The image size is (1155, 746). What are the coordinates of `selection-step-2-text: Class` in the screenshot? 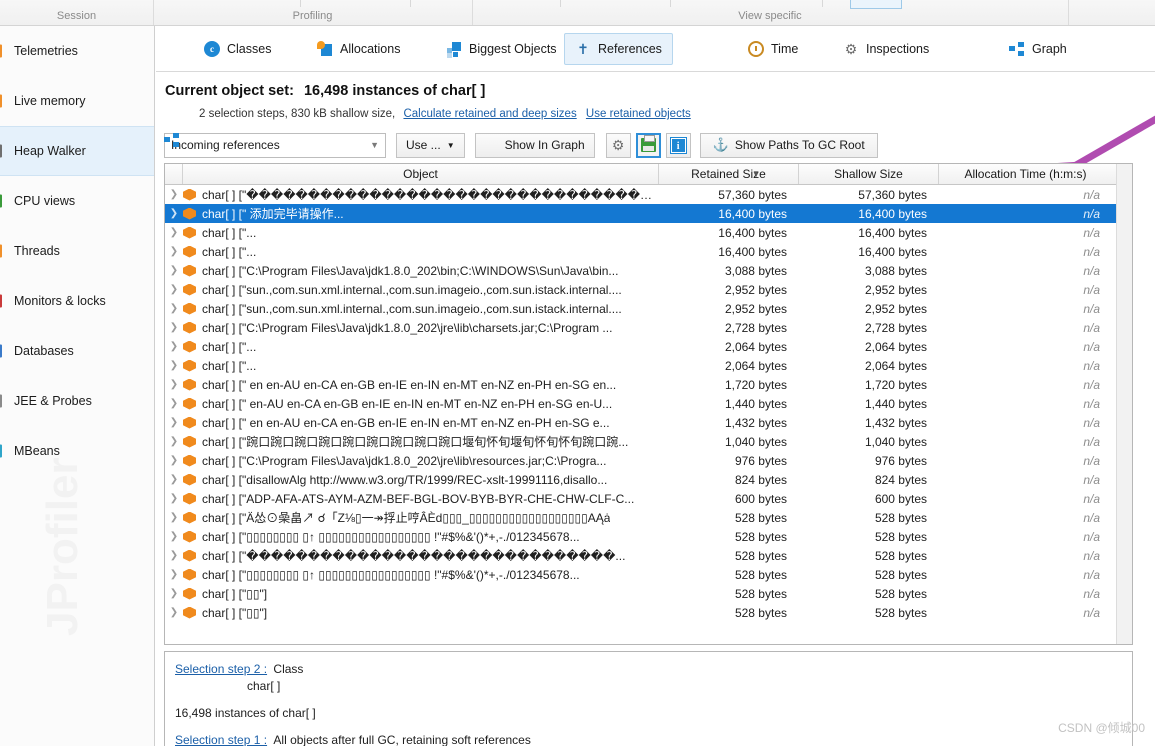 It's located at (288, 669).